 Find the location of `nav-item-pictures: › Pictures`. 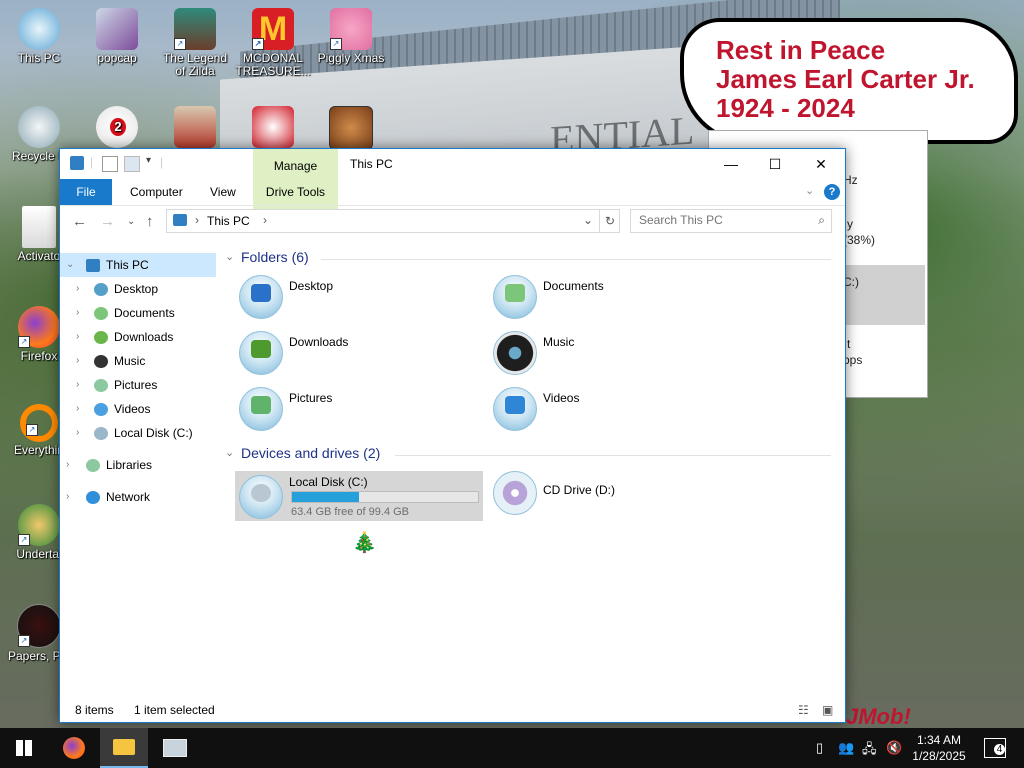

nav-item-pictures: › Pictures is located at coordinates (138, 385).